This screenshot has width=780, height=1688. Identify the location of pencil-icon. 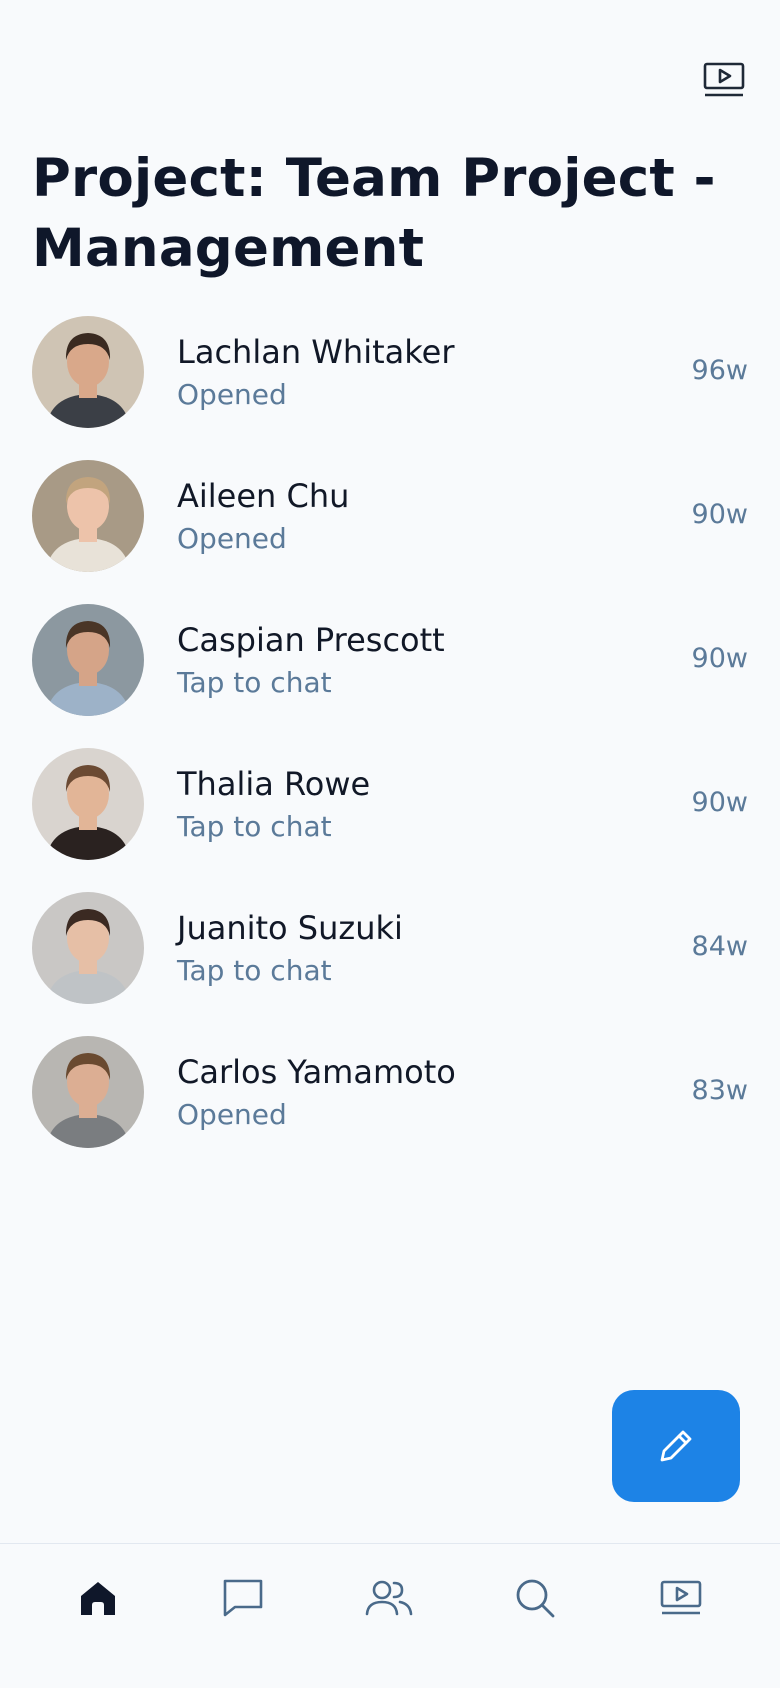
(676, 1446).